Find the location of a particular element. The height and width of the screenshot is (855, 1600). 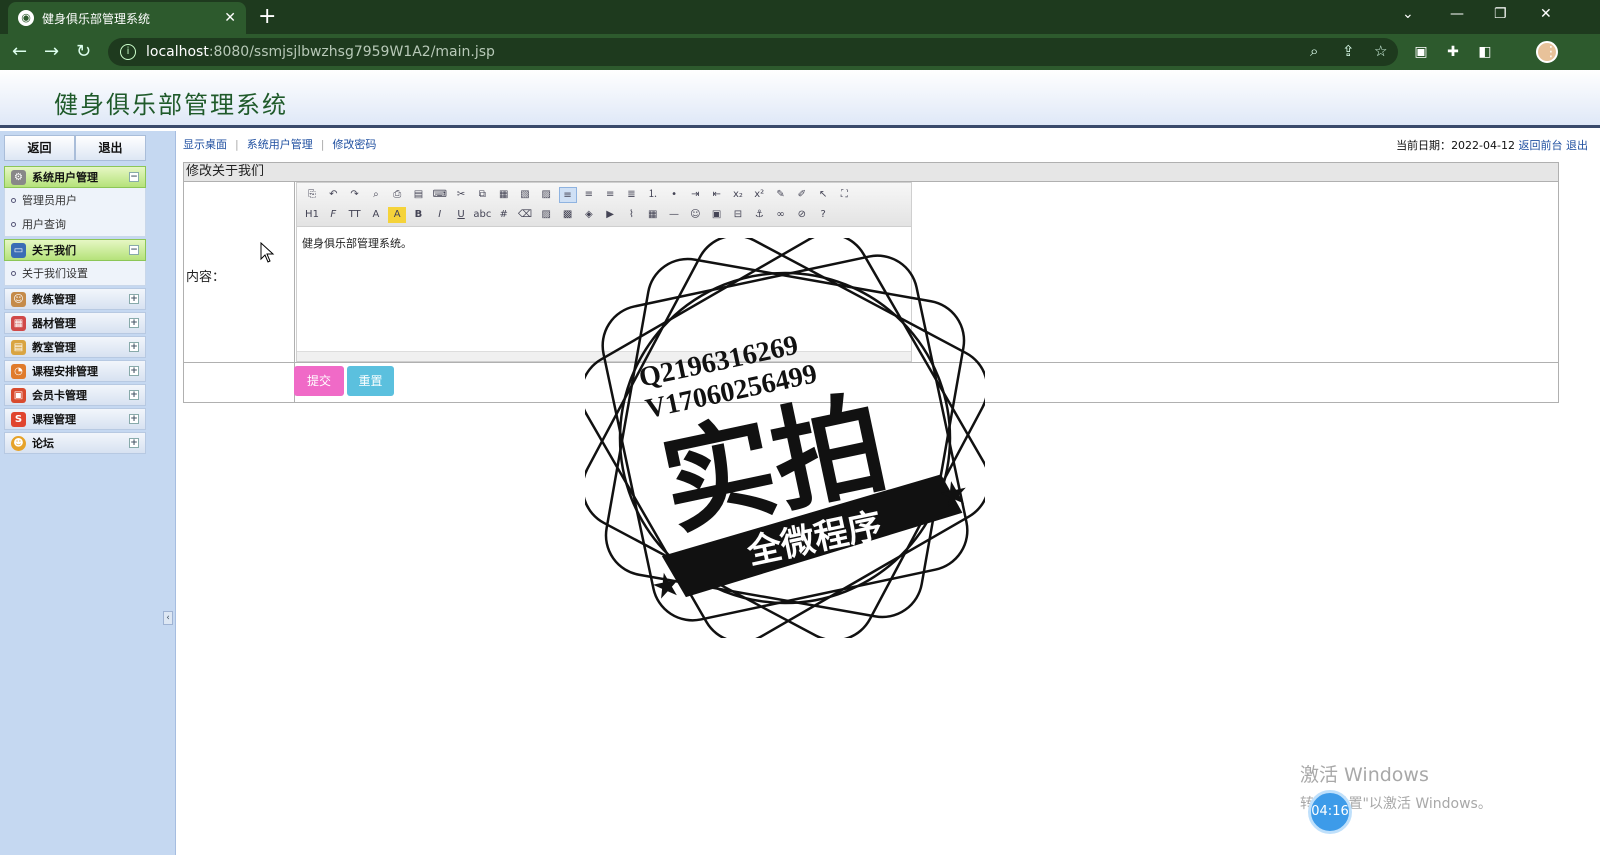

clear-format-icon: ✎ is located at coordinates (781, 195).